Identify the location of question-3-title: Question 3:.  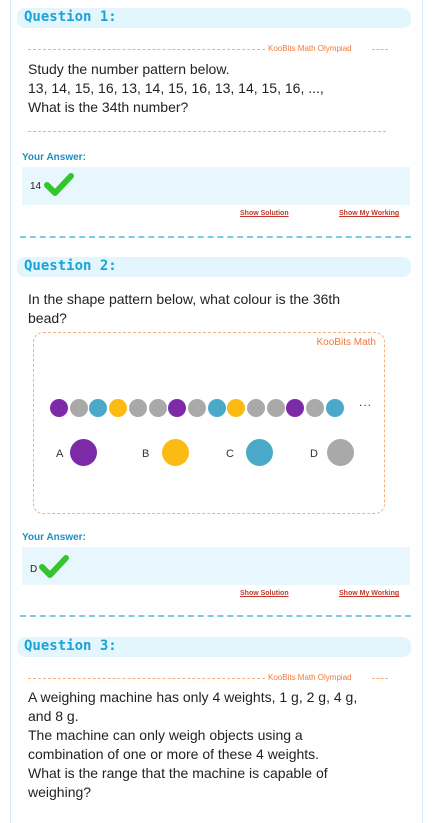
(70, 646).